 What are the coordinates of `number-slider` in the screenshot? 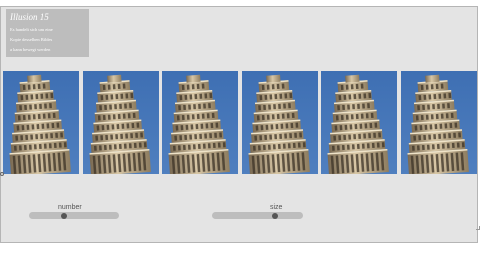 It's located at (74, 215).